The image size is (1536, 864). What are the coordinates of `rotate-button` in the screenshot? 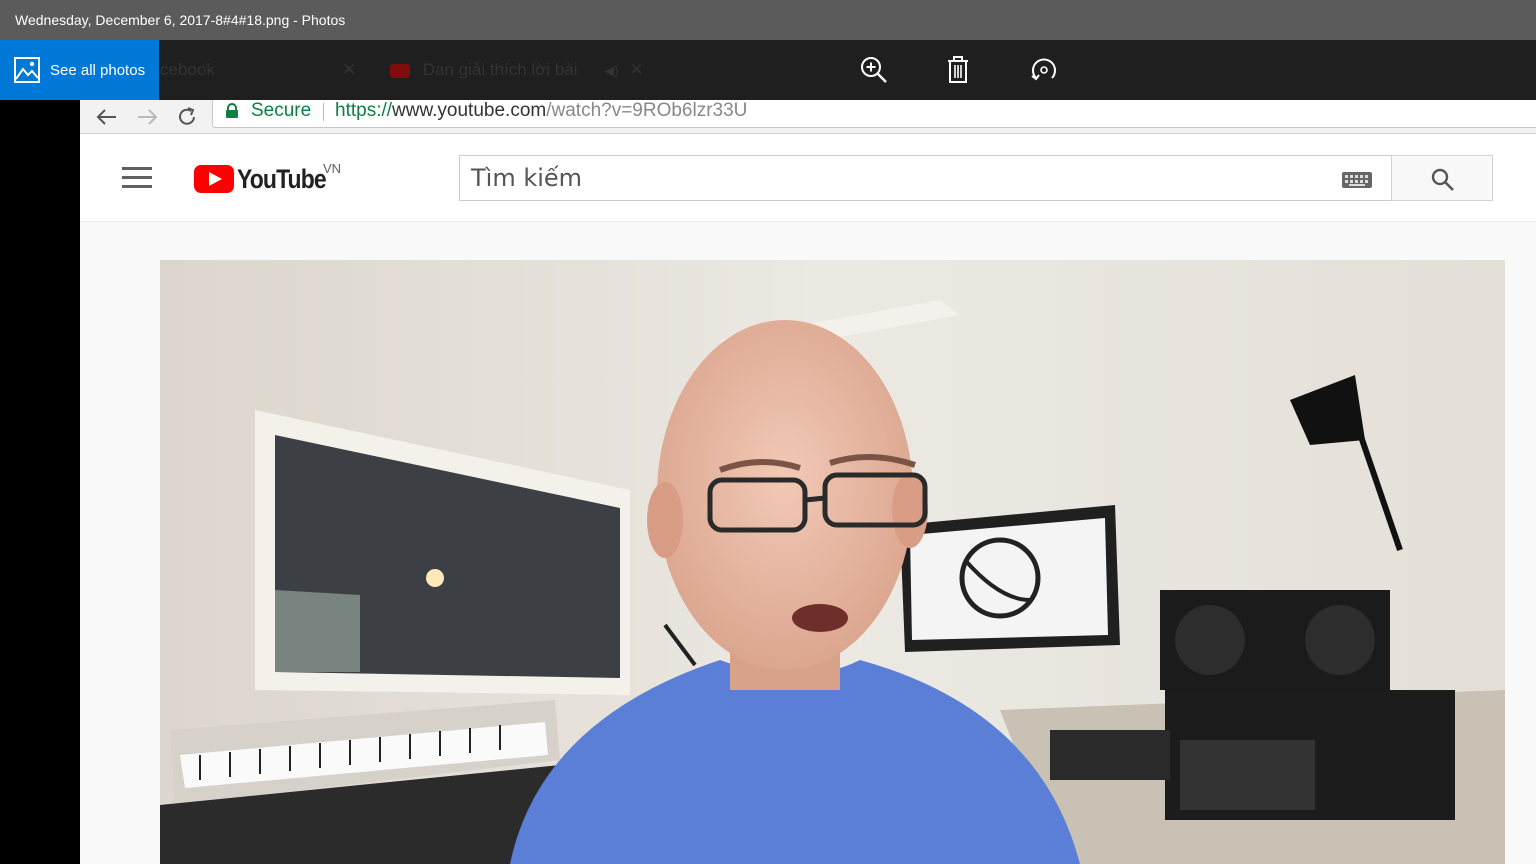 It's located at (1044, 70).